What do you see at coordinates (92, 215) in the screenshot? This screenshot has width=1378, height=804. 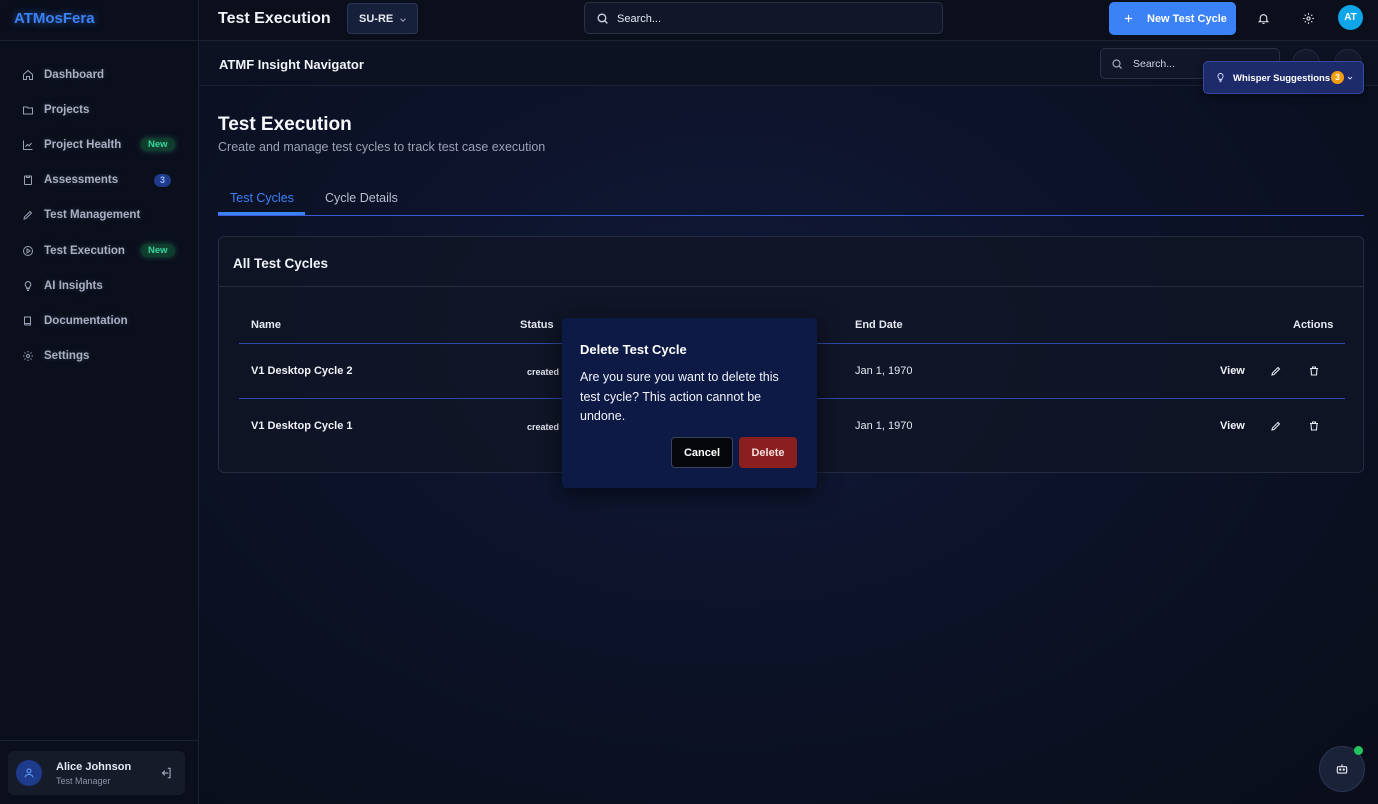 I see `sidebar-item-label: Test Management` at bounding box center [92, 215].